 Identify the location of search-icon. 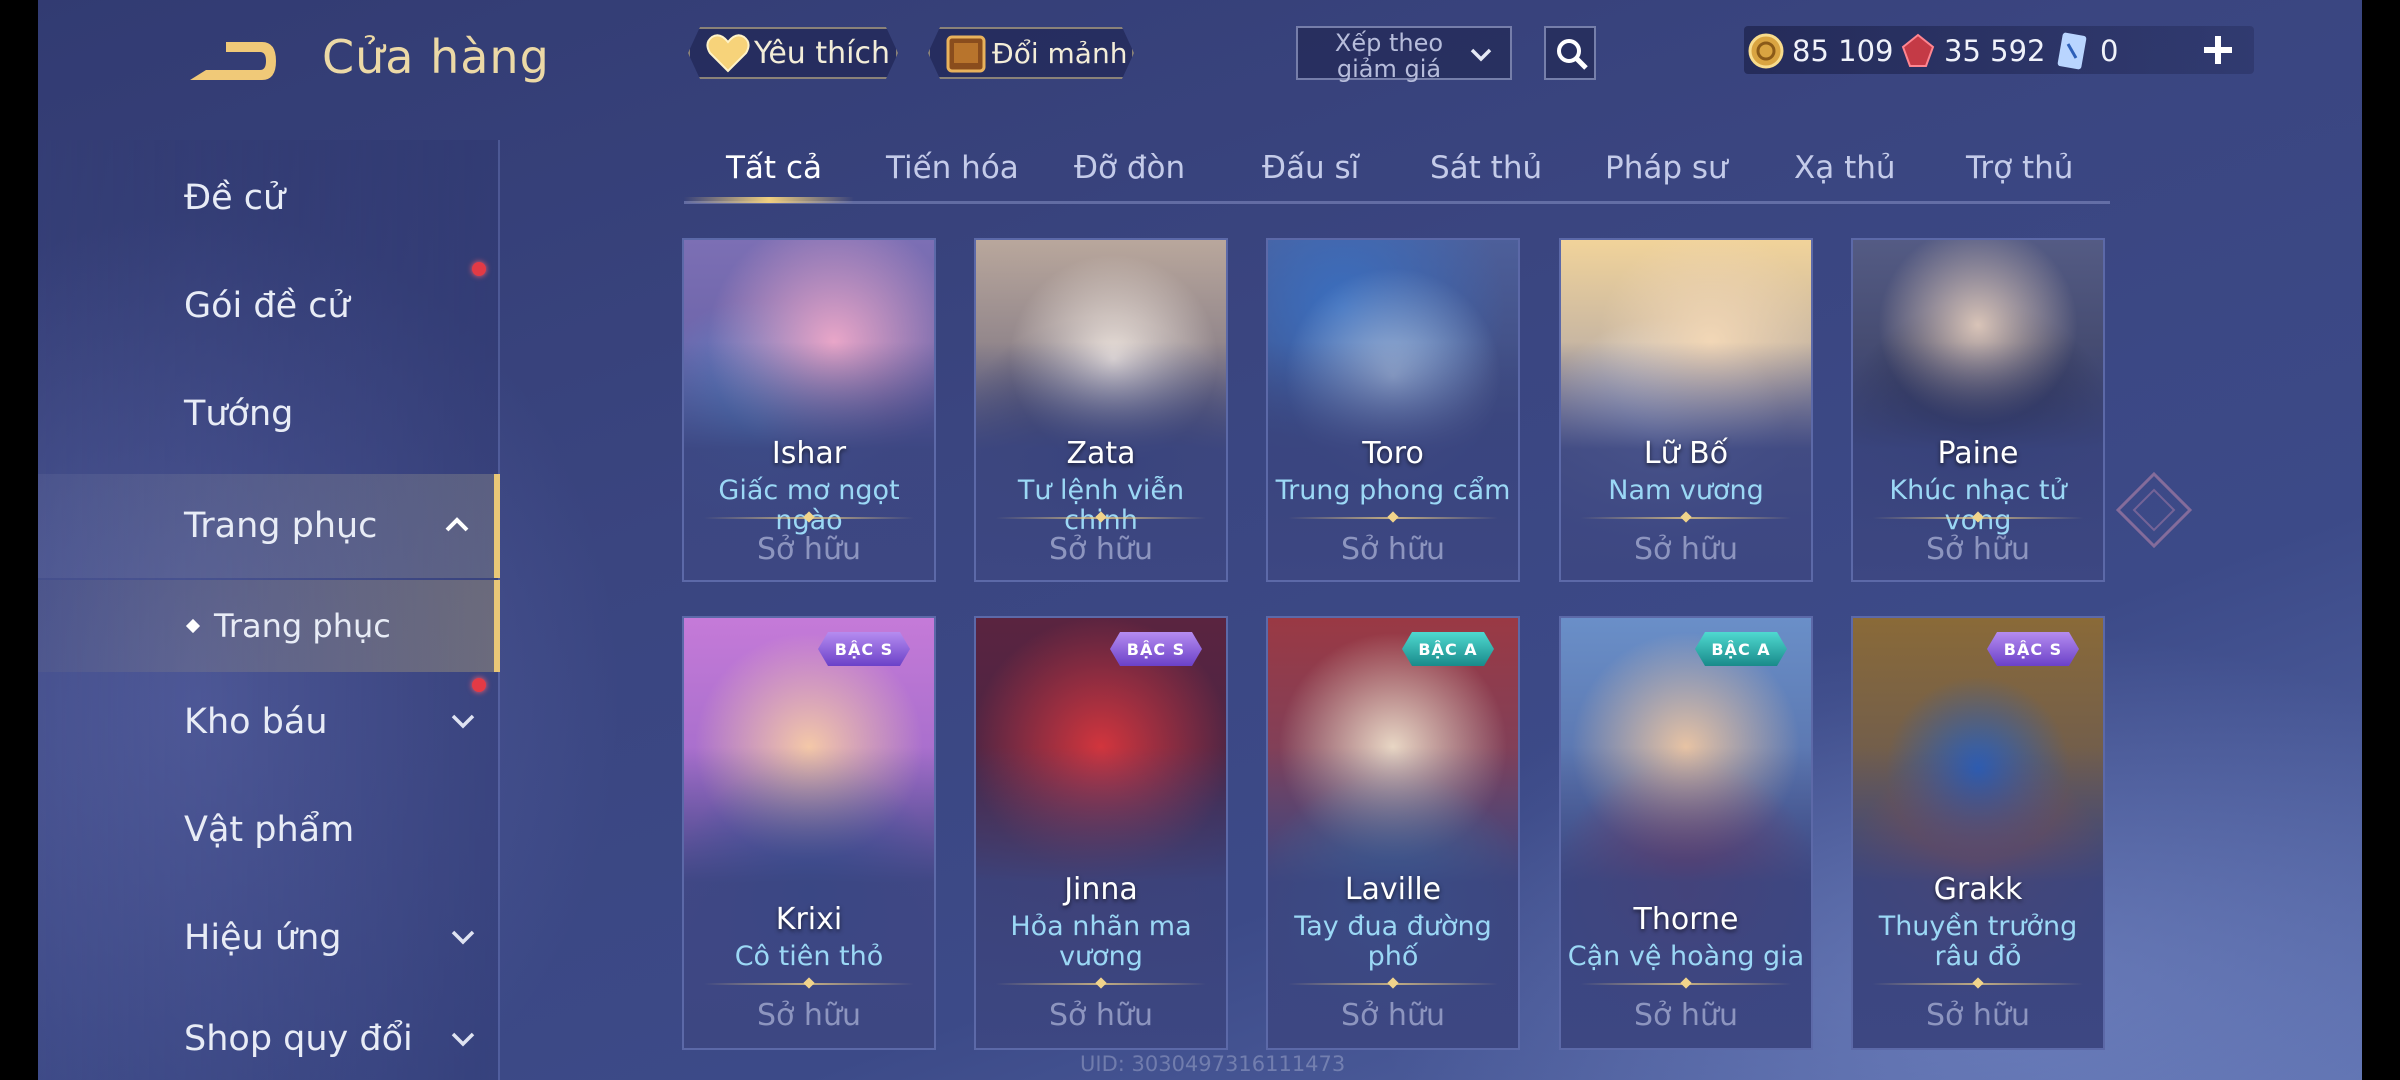
(1572, 54).